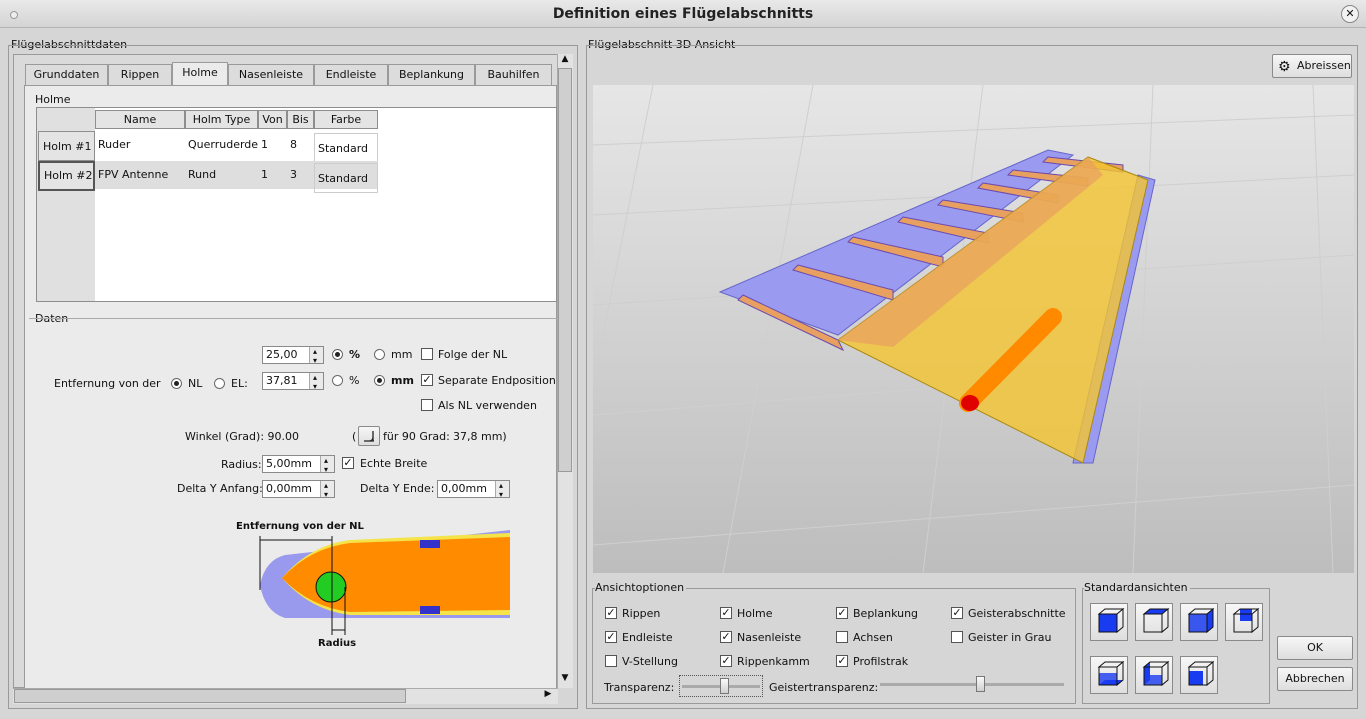 Image resolution: width=1366 pixels, height=719 pixels. I want to click on nasenleiste-checkbox: ✓, so click(726, 637).